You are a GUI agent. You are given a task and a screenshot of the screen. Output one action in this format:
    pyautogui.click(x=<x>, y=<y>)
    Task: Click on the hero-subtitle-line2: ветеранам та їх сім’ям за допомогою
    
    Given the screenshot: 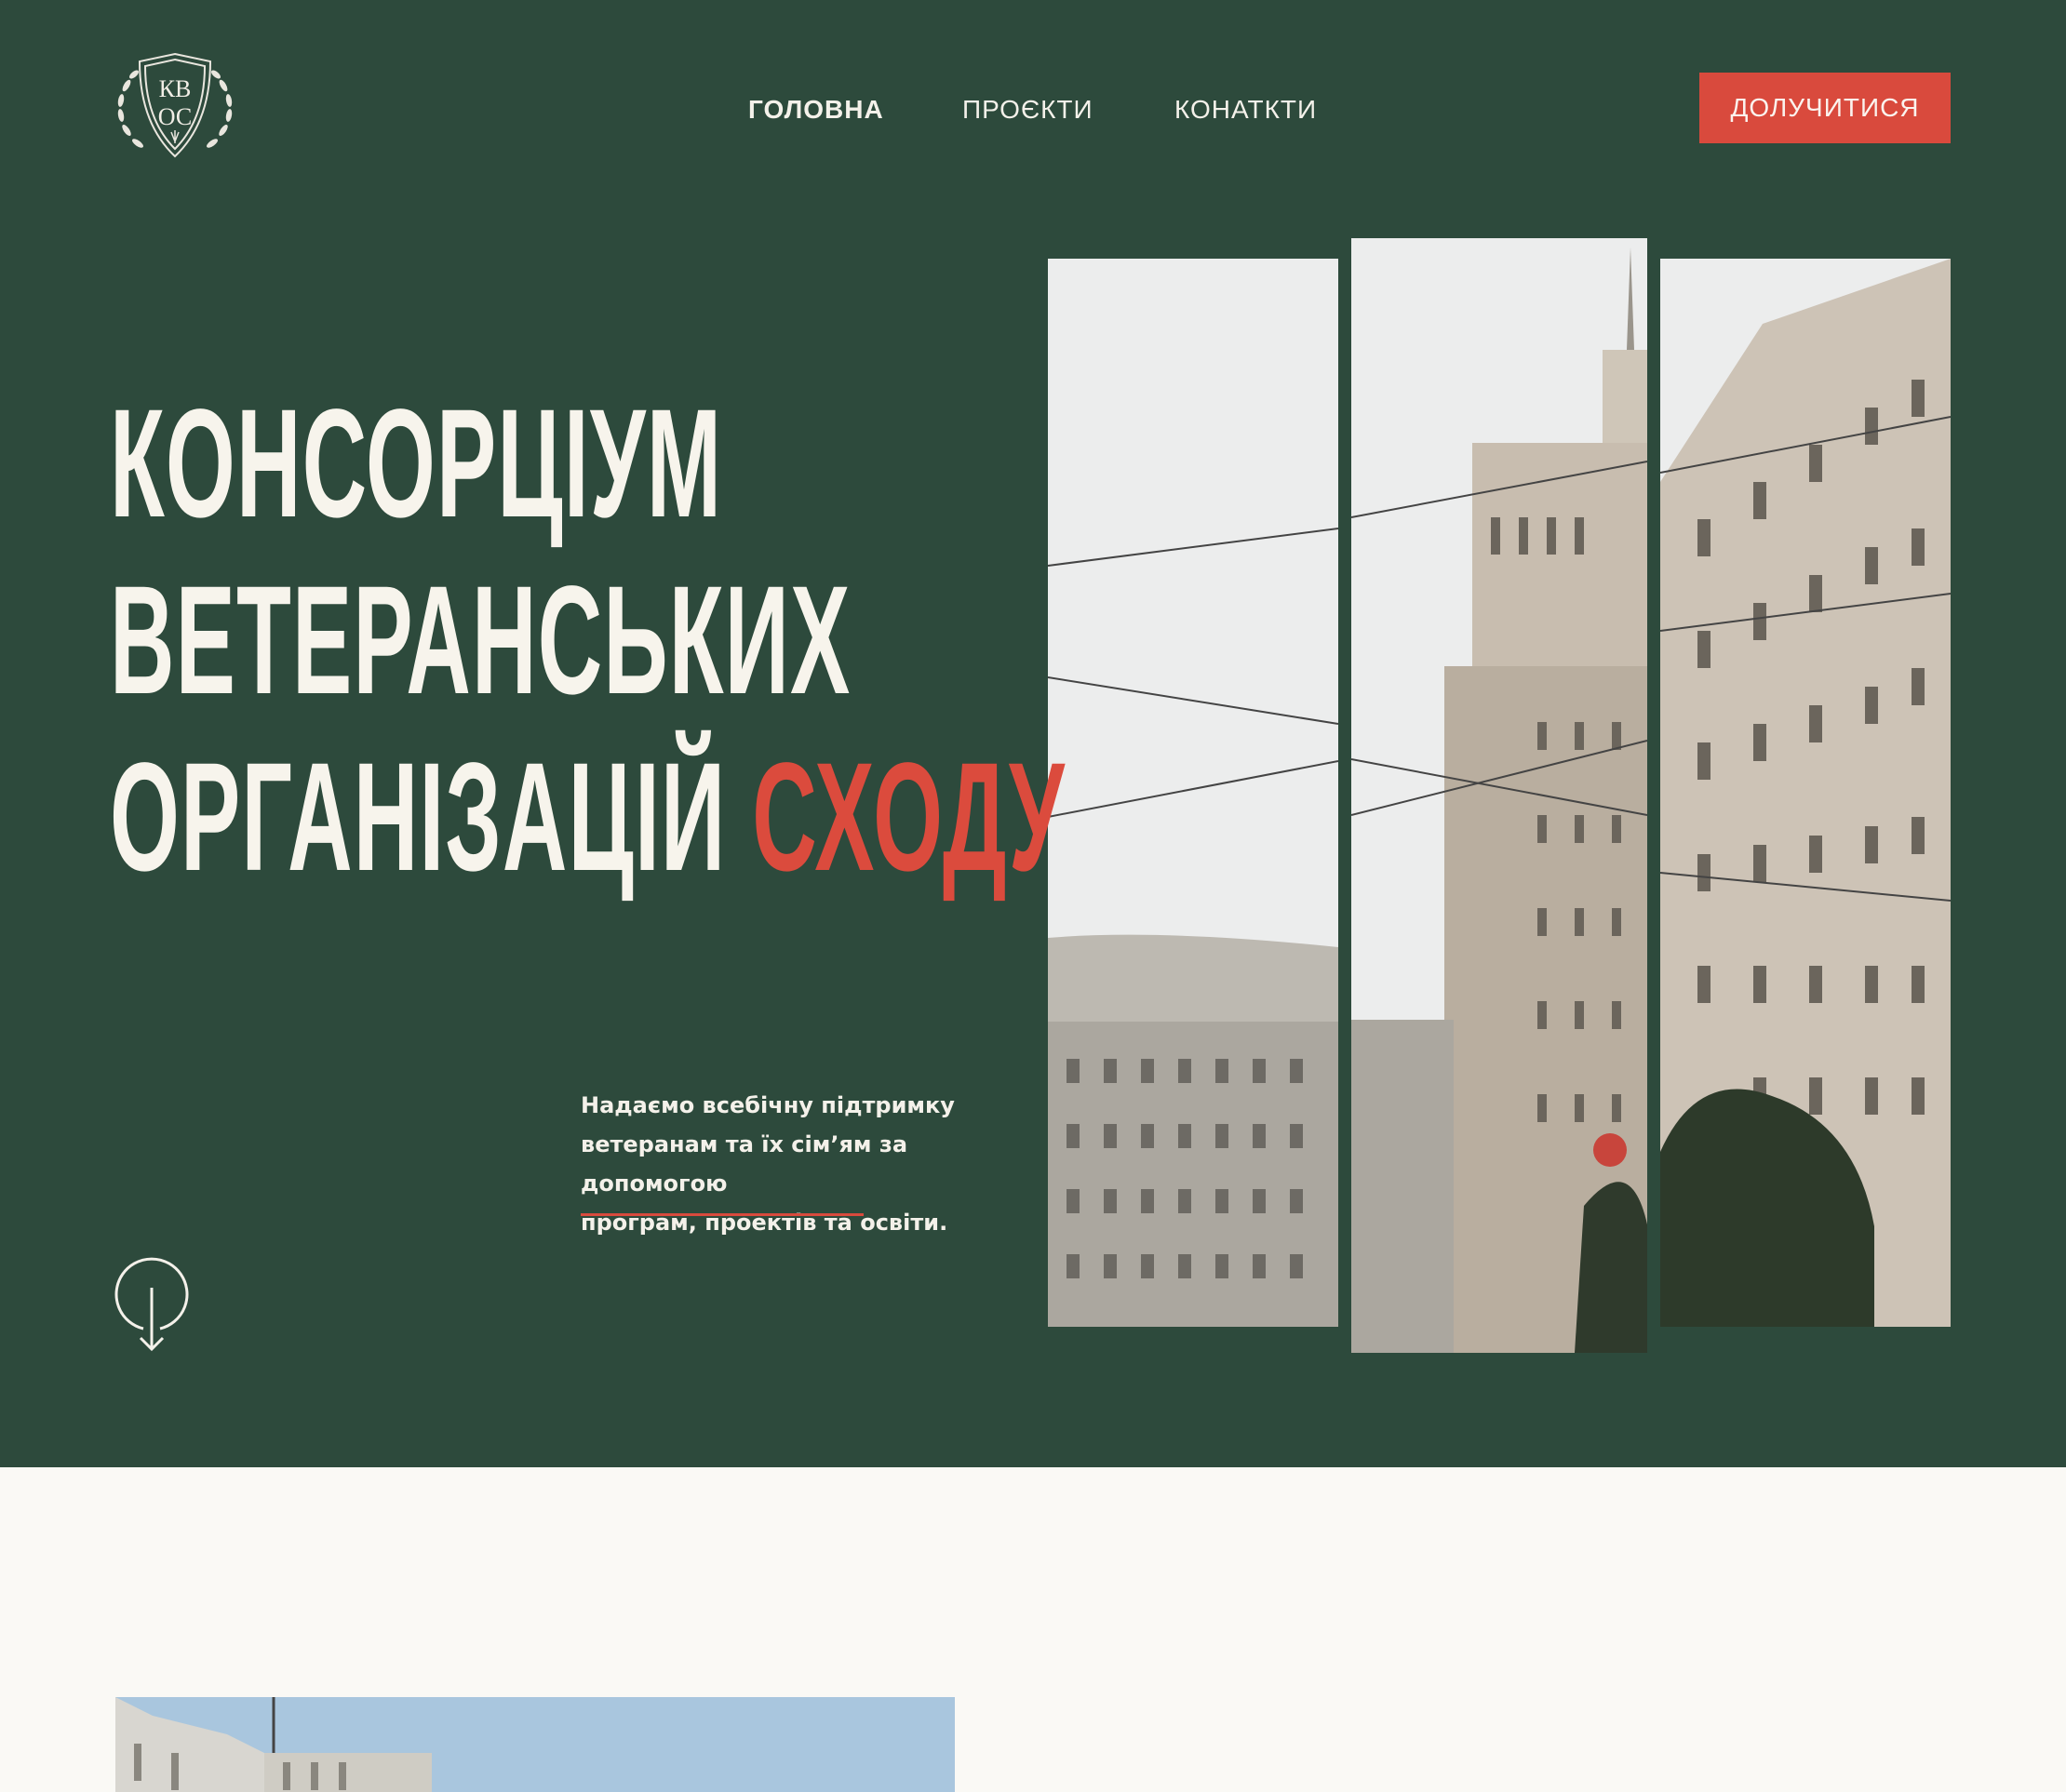 What is the action you would take?
    pyautogui.click(x=744, y=1164)
    